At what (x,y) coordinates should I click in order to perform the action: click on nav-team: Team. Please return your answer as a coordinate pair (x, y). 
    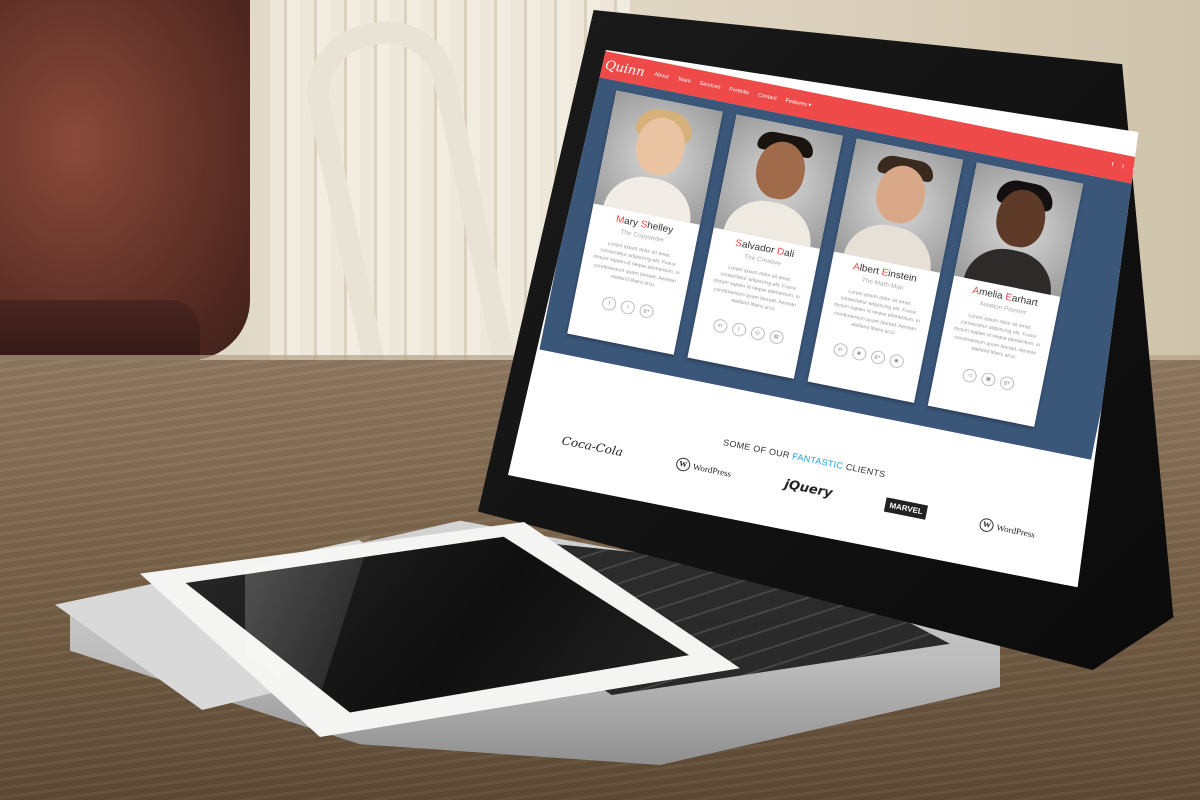
    Looking at the image, I should click on (684, 80).